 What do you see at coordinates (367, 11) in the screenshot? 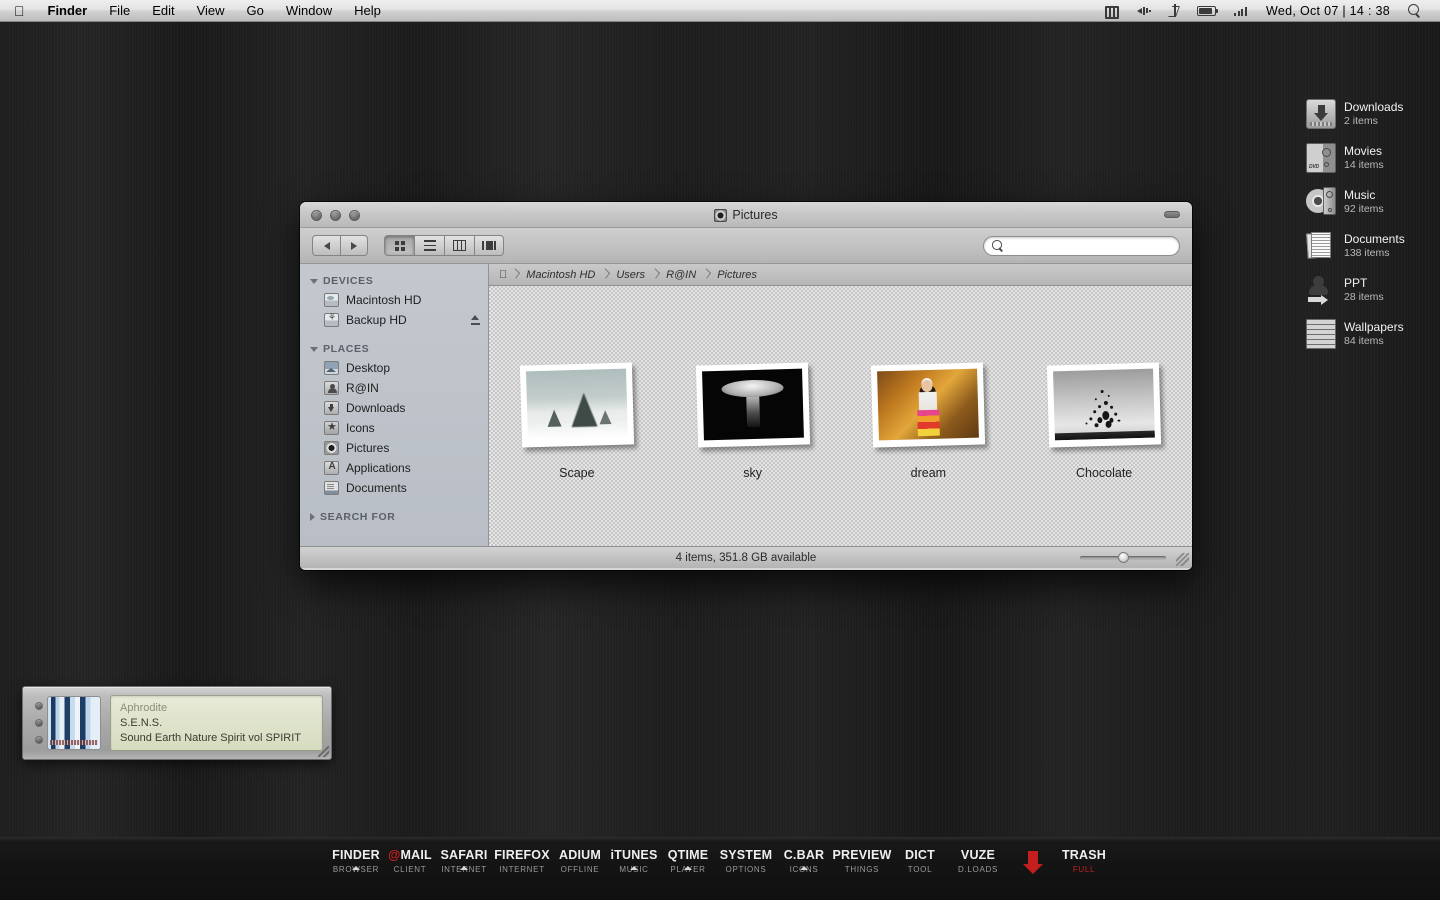
I see `menu-item-help: Help` at bounding box center [367, 11].